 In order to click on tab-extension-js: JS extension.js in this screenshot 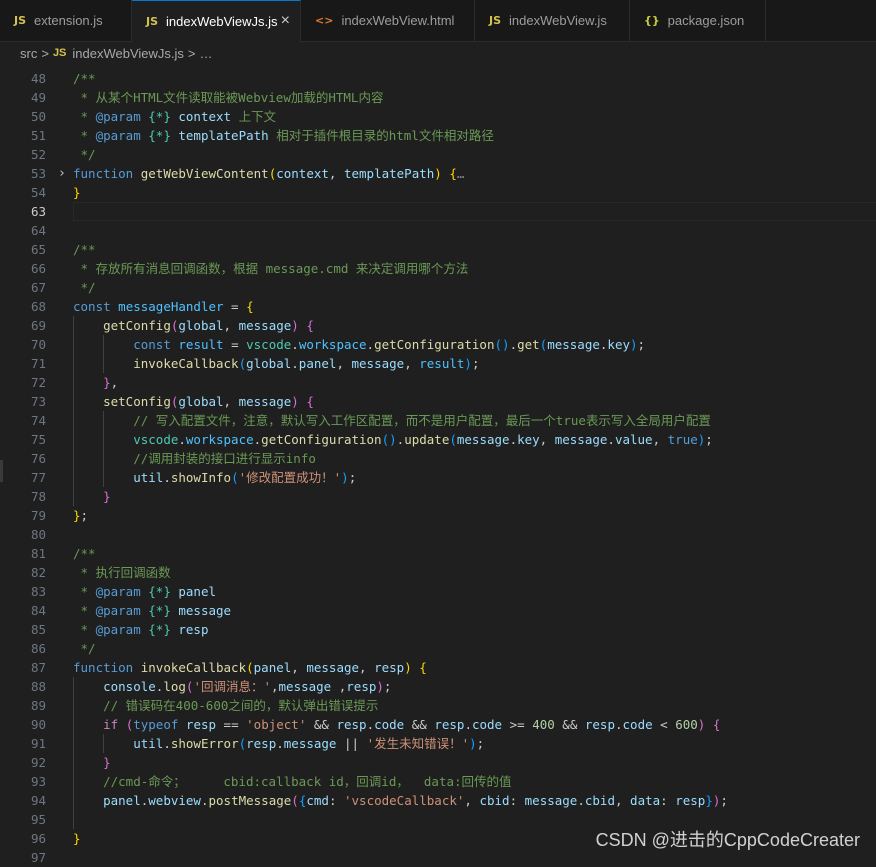, I will do `click(66, 20)`.